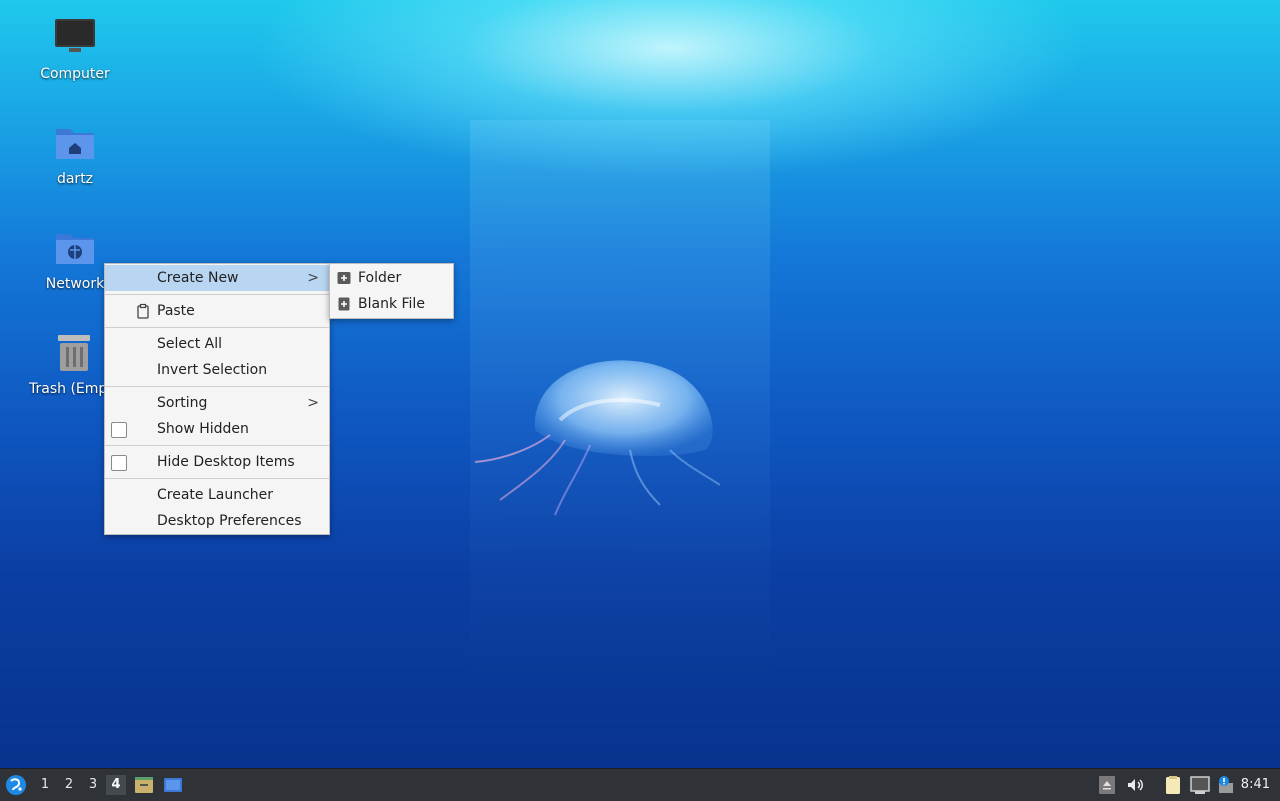 This screenshot has height=801, width=1280. I want to click on desktop-icon, so click(173, 785).